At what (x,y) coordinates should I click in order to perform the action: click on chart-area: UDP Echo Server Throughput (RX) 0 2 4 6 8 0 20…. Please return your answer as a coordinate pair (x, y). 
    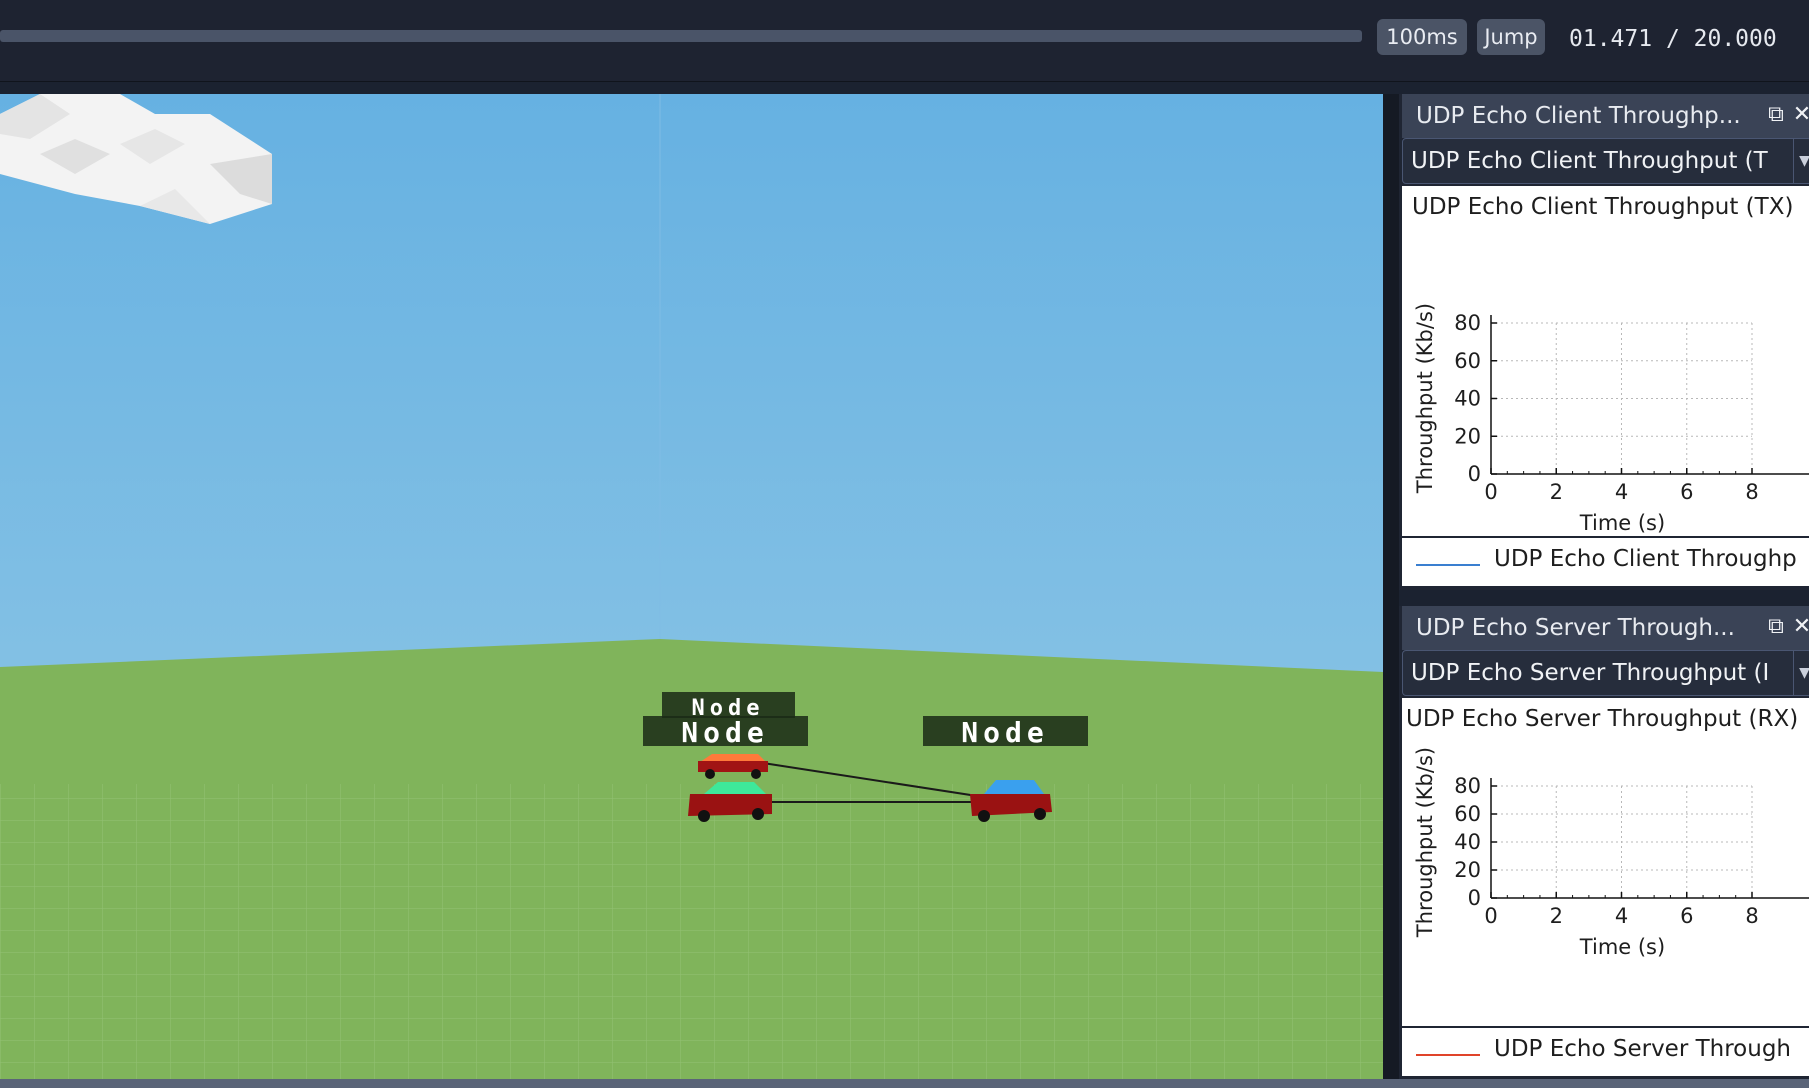
    Looking at the image, I should click on (1605, 862).